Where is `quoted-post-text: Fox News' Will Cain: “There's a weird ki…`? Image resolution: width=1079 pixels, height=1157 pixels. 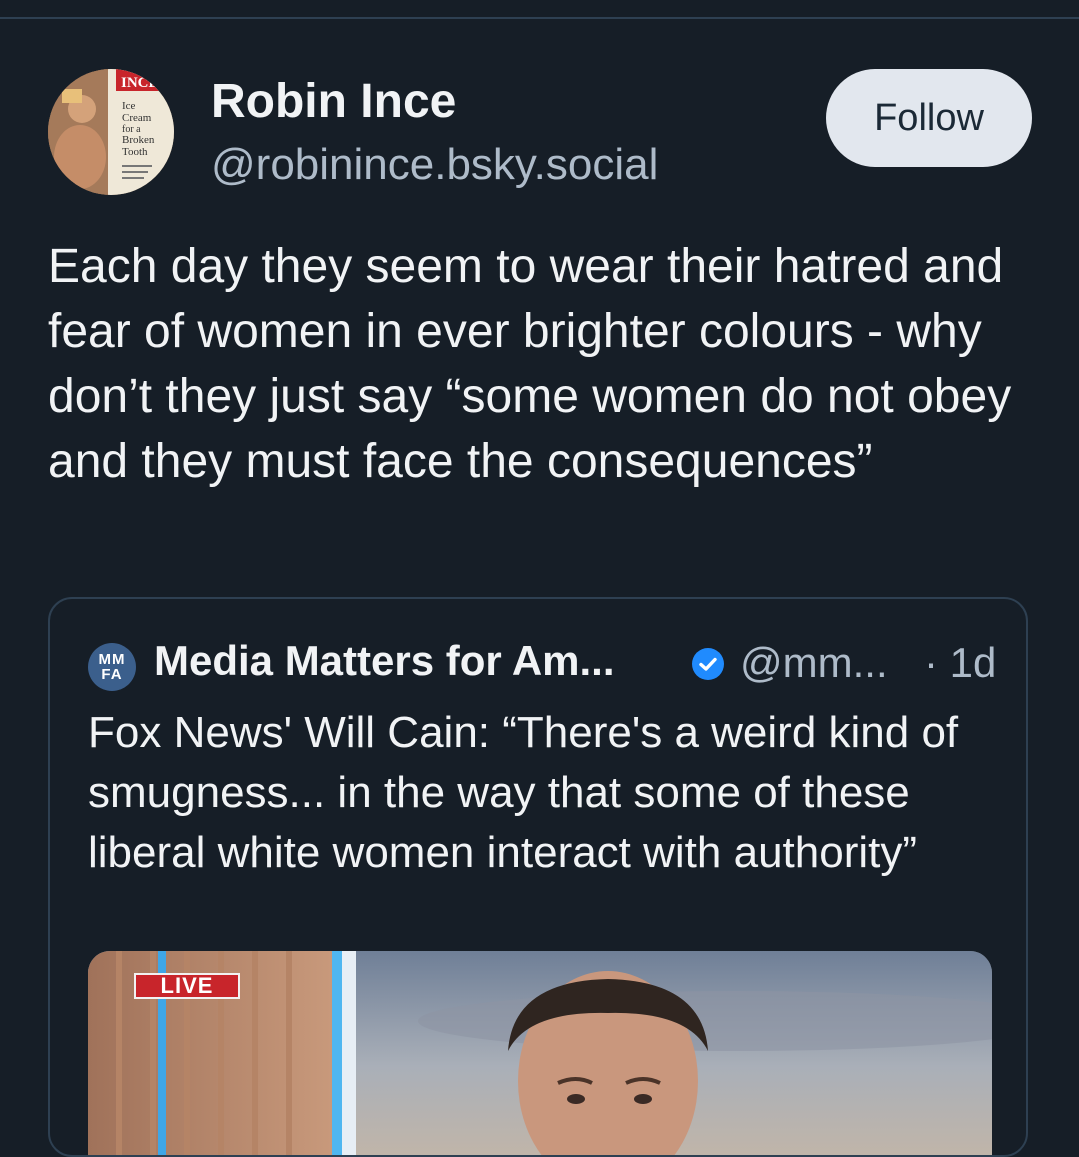
quoted-post-text: Fox News' Will Cain: “There's a weird ki… is located at coordinates (523, 792).